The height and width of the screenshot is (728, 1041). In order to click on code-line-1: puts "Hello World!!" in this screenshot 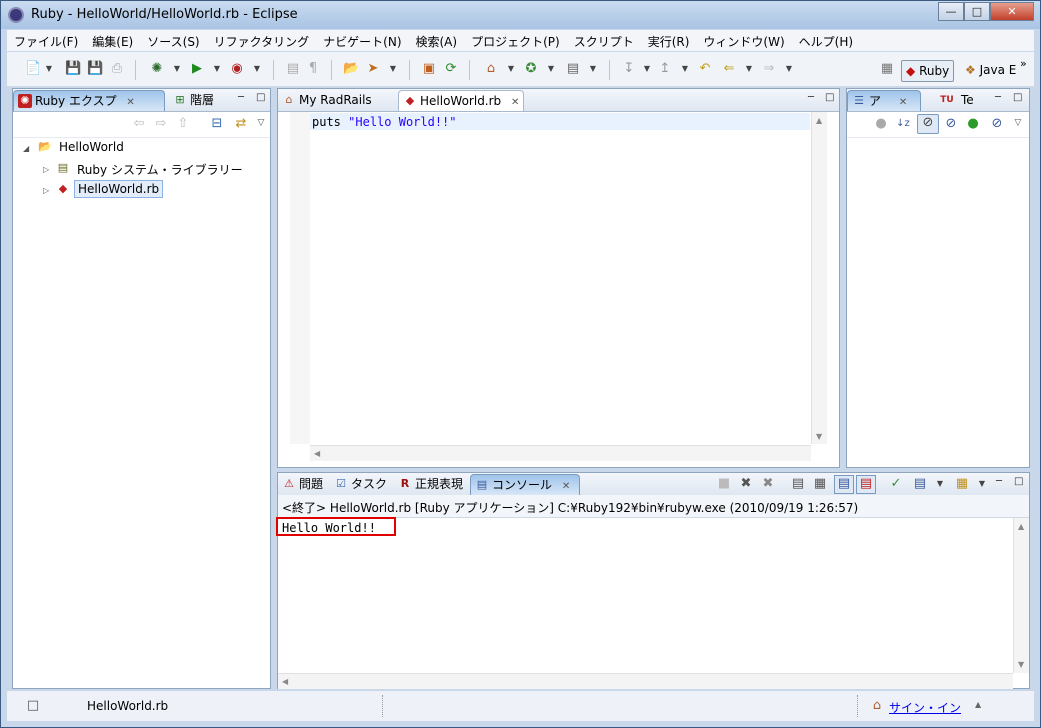, I will do `click(384, 122)`.